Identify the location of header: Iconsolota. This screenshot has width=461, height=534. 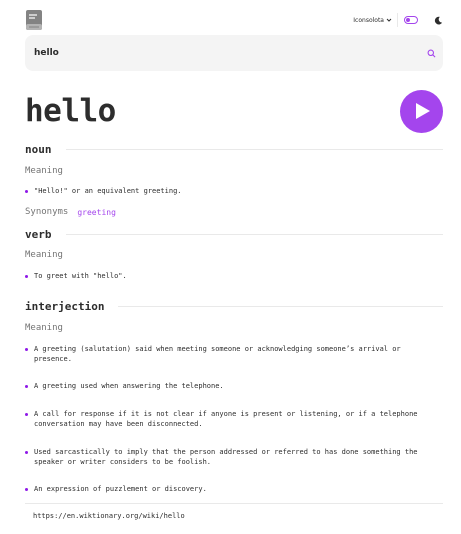
(234, 20).